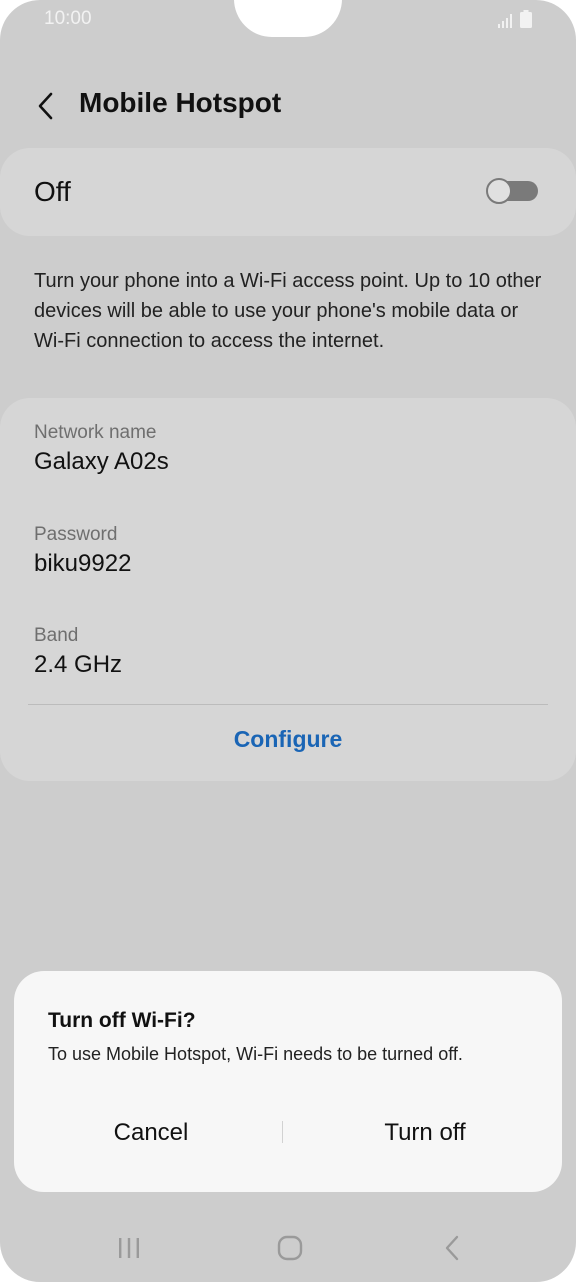  Describe the element at coordinates (515, 19) in the screenshot. I see `status-icons` at that location.